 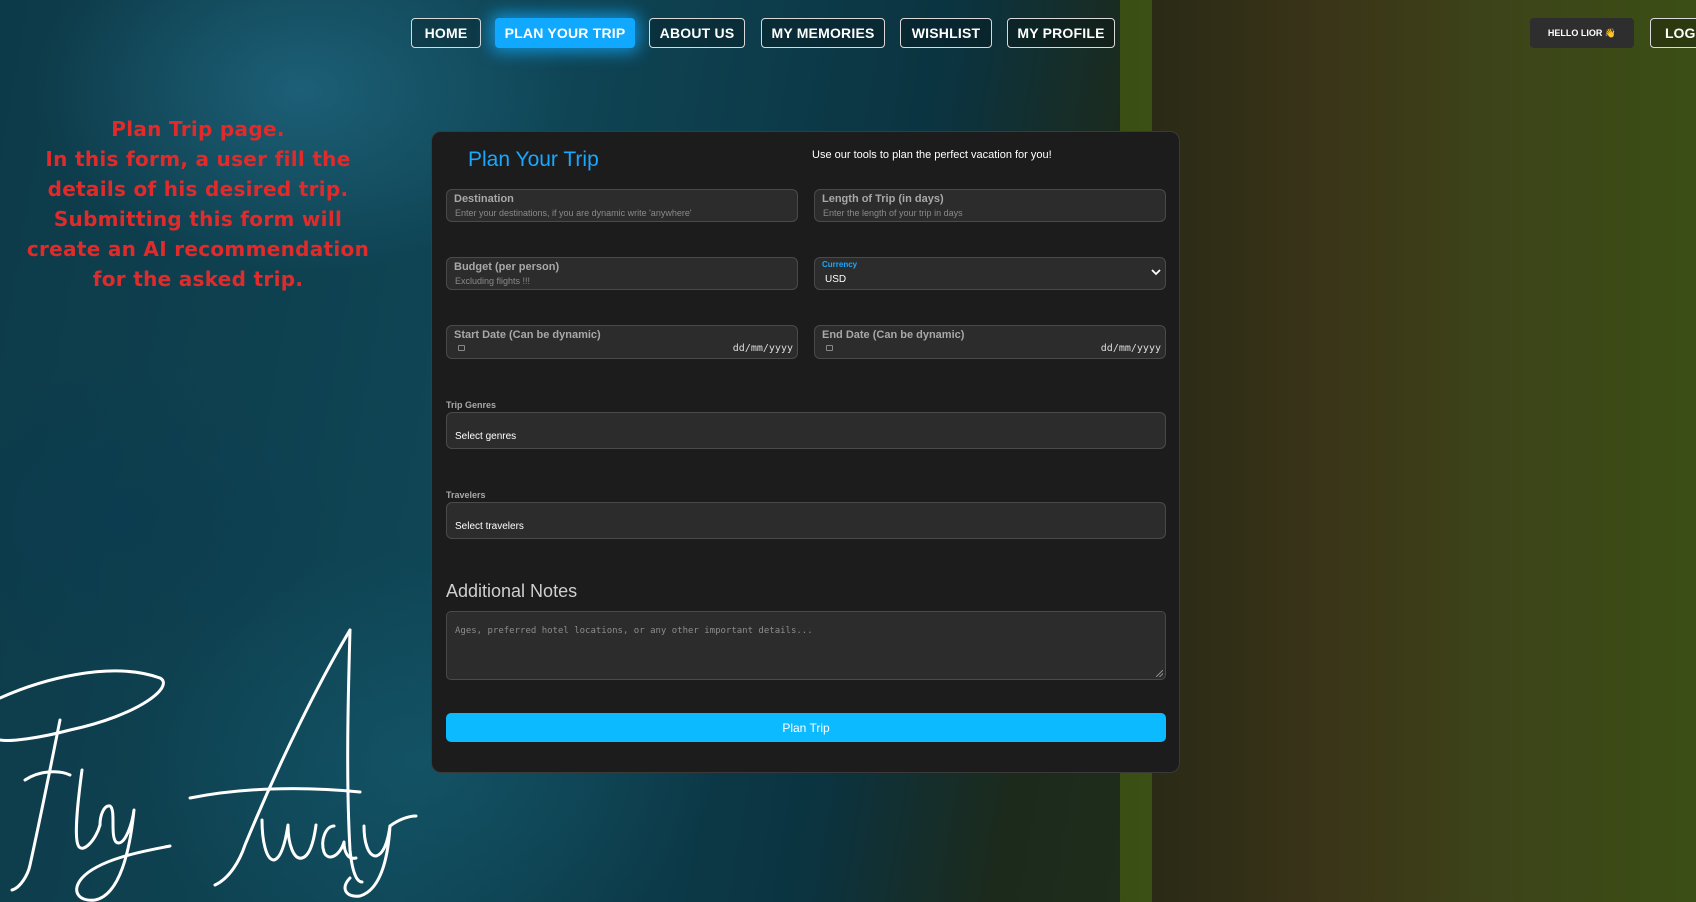 I want to click on annotation-line: for the asked trip., so click(x=198, y=279).